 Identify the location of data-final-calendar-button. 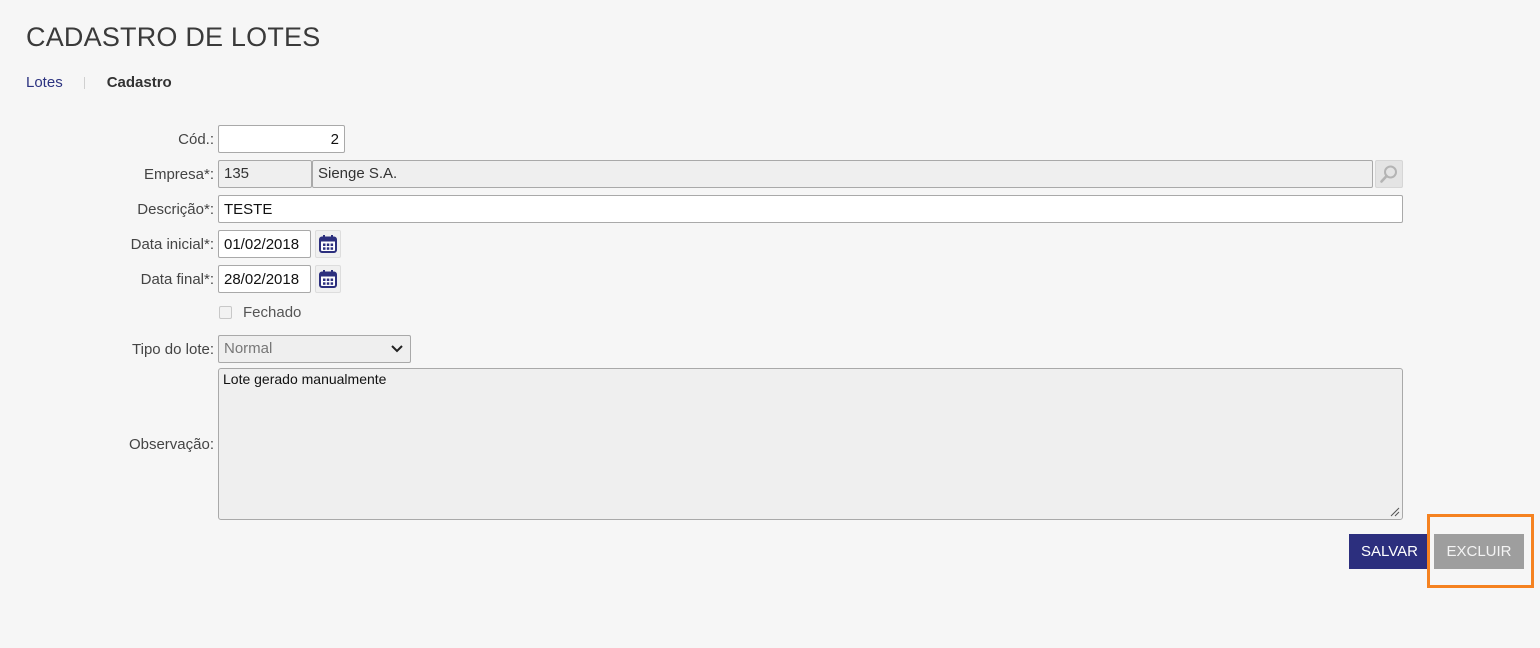
(328, 279).